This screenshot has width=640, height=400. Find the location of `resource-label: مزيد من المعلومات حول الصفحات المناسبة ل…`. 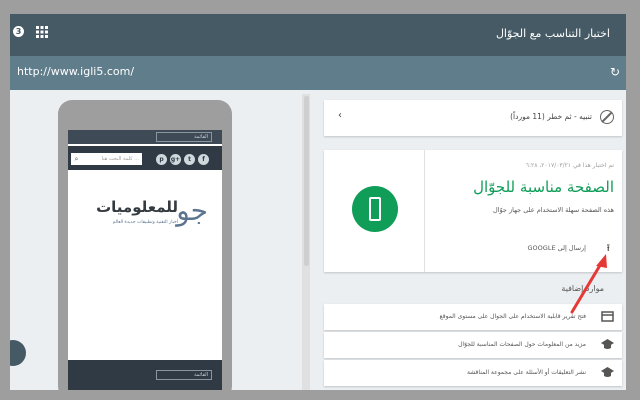

resource-label: مزيد من المعلومات حول الصفحات المناسبة ل… is located at coordinates (522, 344).